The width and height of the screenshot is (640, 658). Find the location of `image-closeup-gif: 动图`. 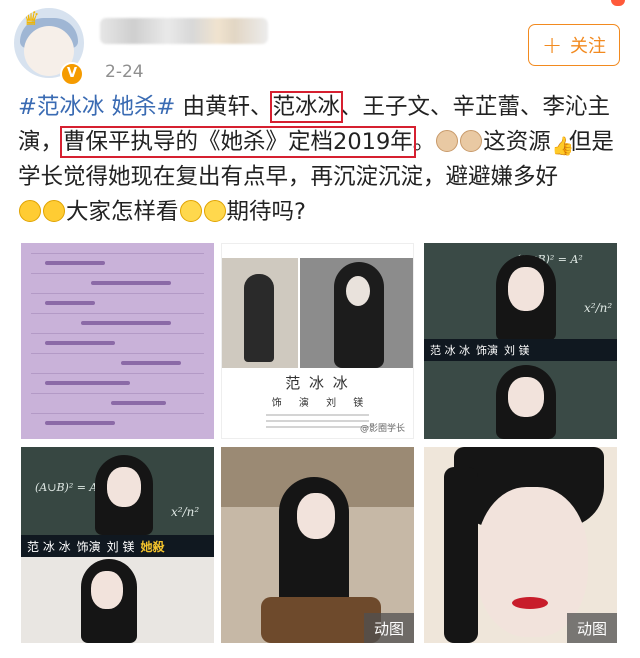

image-closeup-gif: 动图 is located at coordinates (520, 545).